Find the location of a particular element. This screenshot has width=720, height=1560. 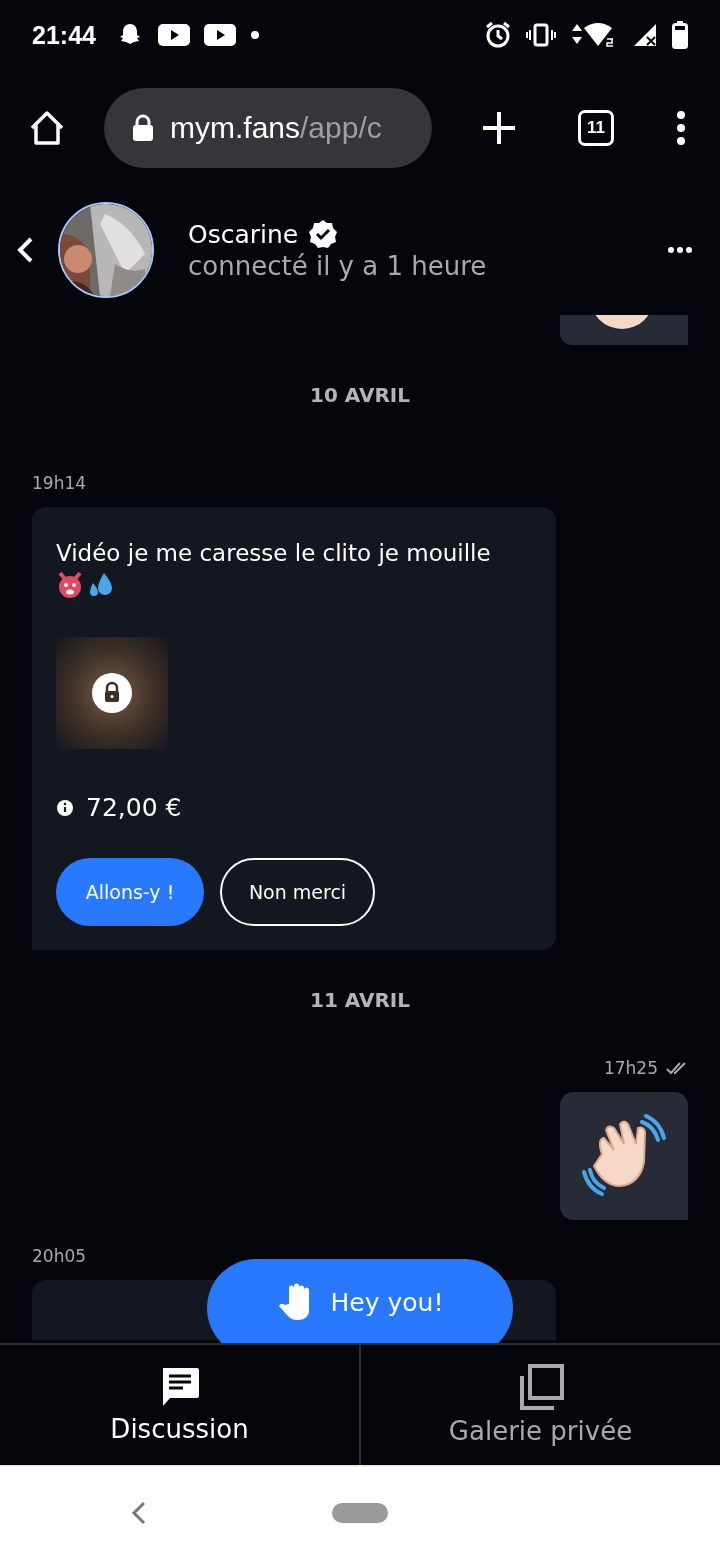

message-time: 20h05 is located at coordinates (59, 1256).